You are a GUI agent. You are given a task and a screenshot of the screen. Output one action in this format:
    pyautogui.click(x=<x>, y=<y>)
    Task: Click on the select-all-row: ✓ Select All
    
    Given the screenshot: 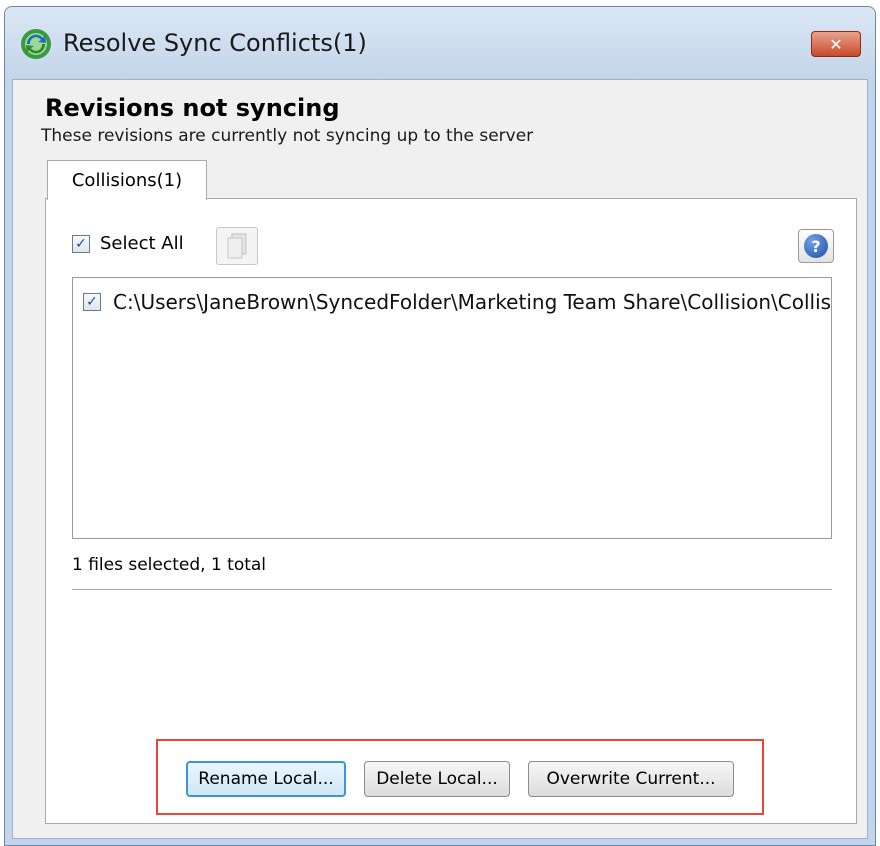 What is the action you would take?
    pyautogui.click(x=128, y=243)
    